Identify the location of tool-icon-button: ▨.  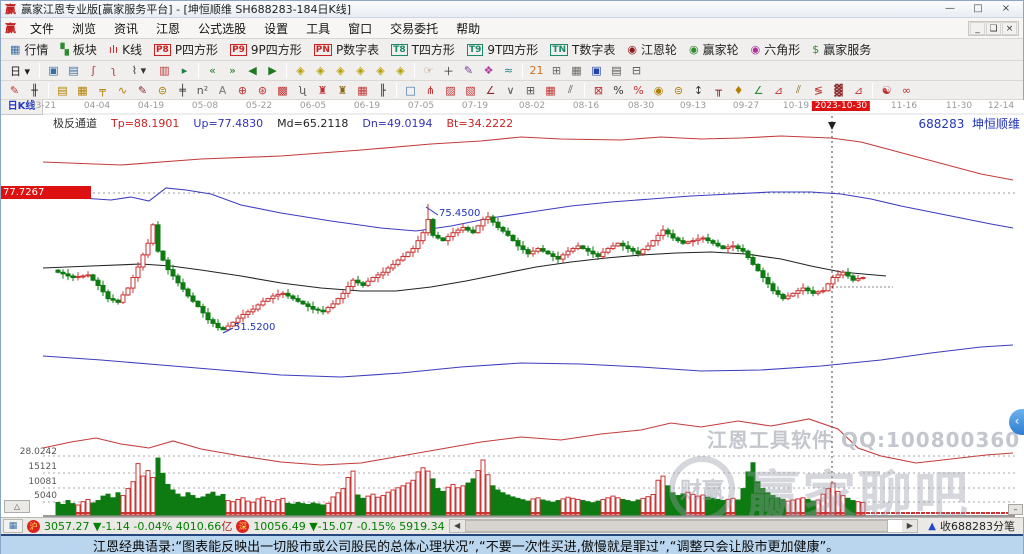
(450, 90).